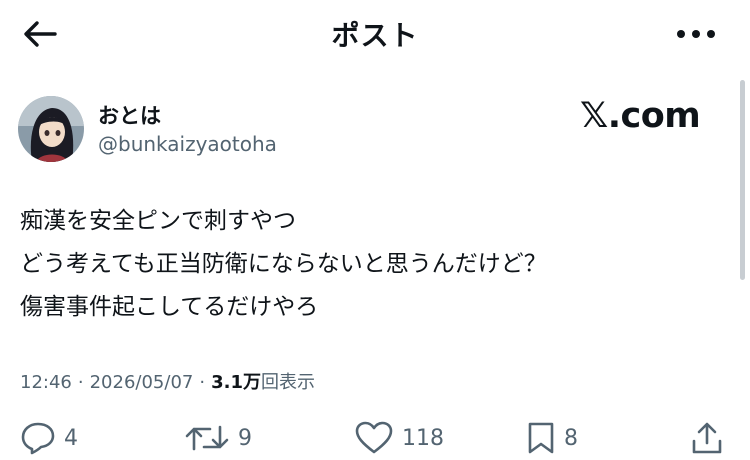 This screenshot has width=750, height=460. I want to click on avatar-image, so click(51, 129).